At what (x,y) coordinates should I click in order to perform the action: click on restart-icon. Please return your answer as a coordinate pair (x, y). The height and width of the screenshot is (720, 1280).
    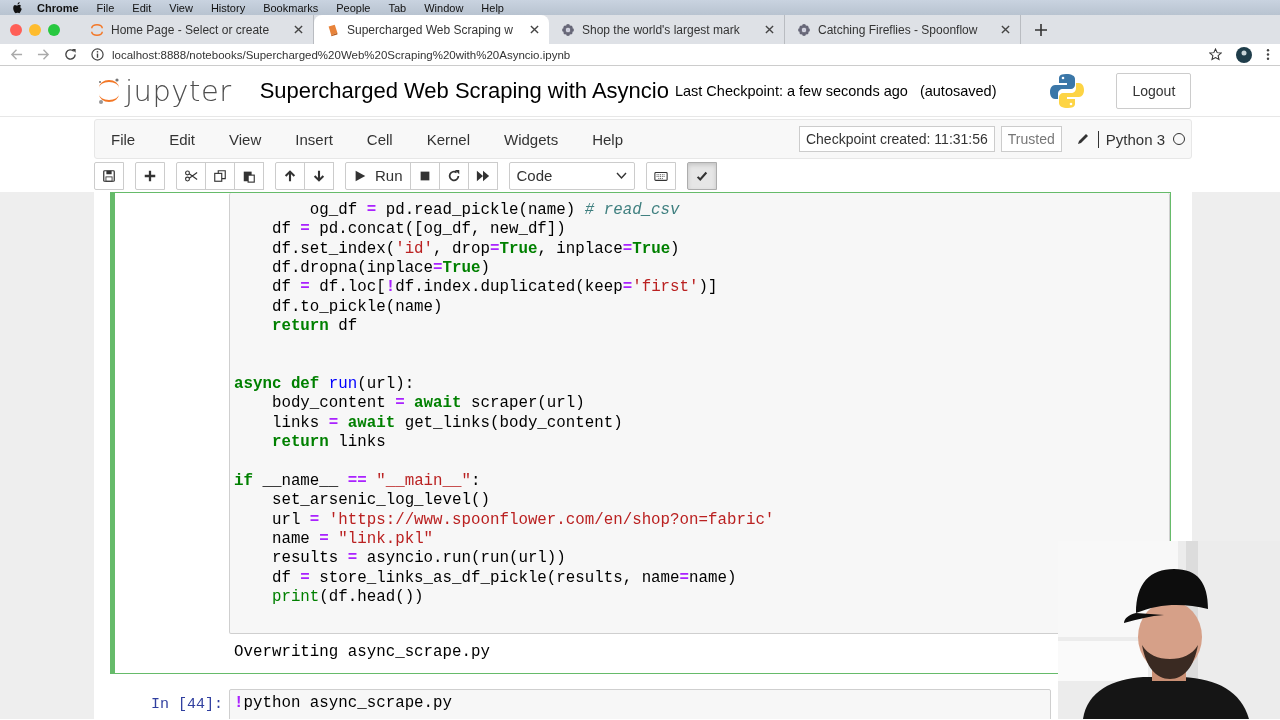
    Looking at the image, I should click on (453, 175).